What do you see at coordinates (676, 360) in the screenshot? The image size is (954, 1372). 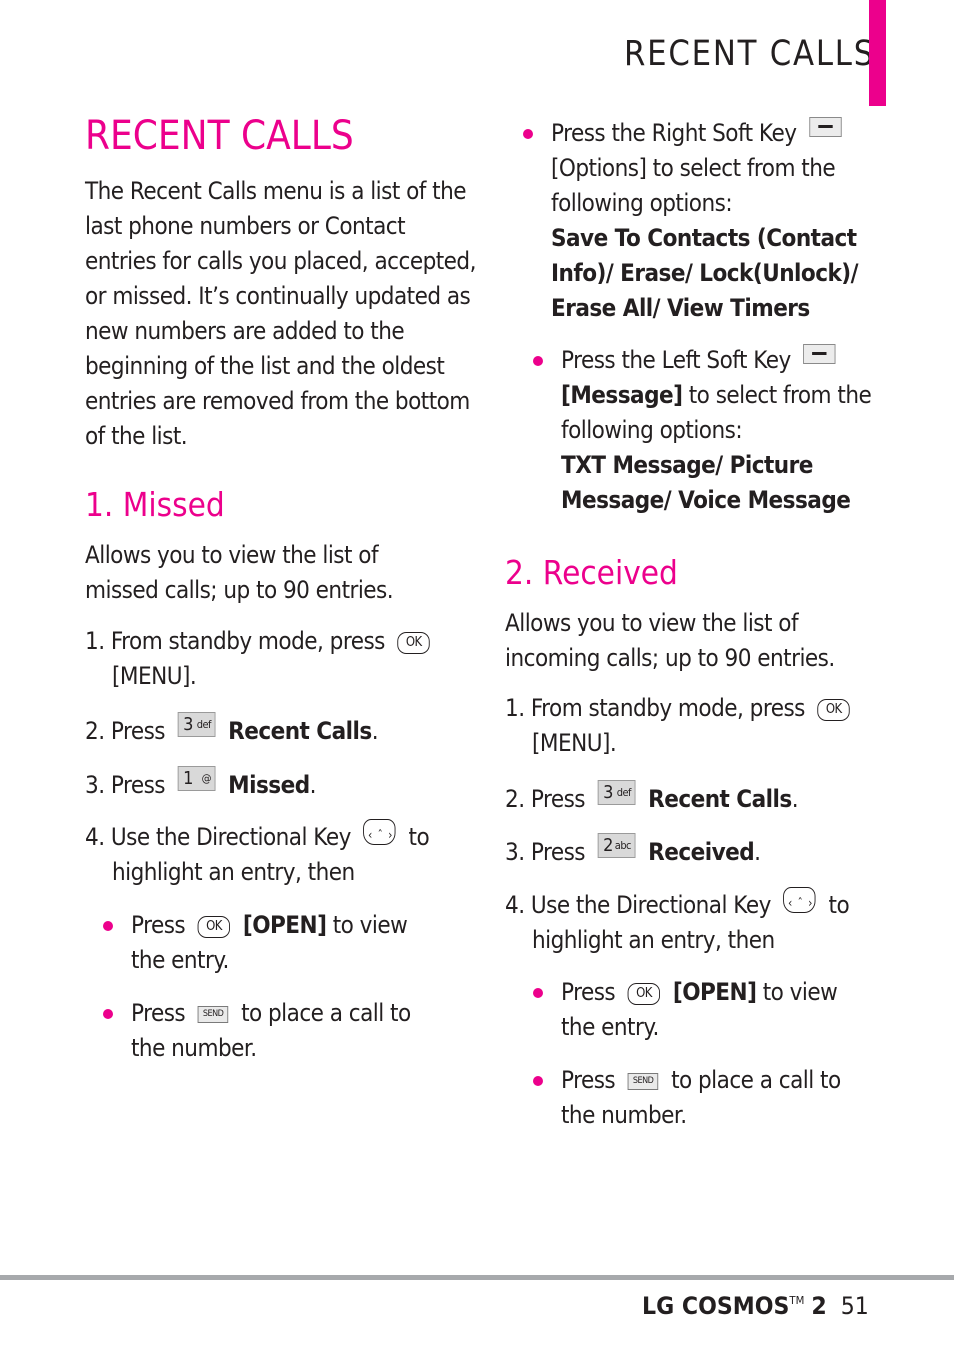 I see `step-text: Press the Left Soft Key` at bounding box center [676, 360].